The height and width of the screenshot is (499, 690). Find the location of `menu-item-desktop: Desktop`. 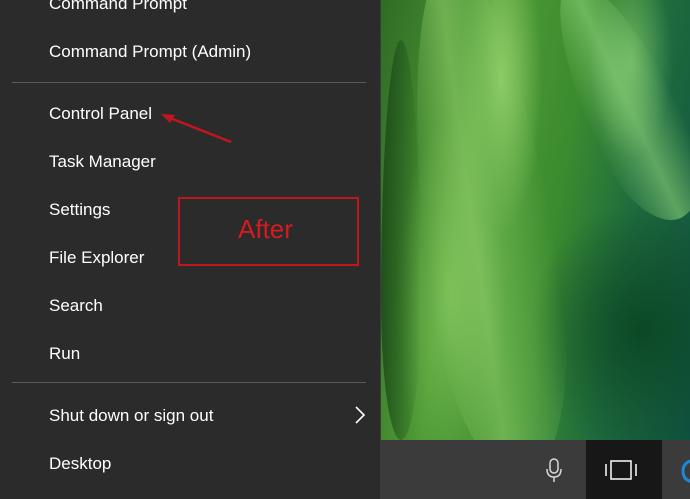

menu-item-desktop: Desktop is located at coordinates (80, 464).